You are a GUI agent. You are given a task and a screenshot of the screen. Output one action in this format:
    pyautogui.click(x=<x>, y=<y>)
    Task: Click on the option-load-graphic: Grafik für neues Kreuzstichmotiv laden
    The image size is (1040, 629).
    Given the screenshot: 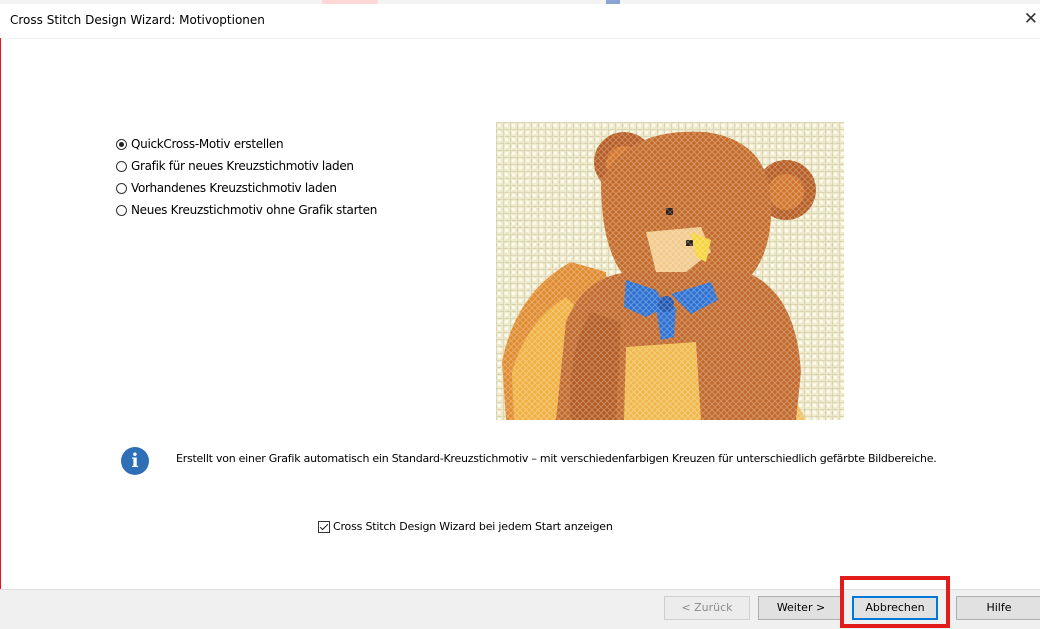 What is the action you would take?
    pyautogui.click(x=246, y=166)
    